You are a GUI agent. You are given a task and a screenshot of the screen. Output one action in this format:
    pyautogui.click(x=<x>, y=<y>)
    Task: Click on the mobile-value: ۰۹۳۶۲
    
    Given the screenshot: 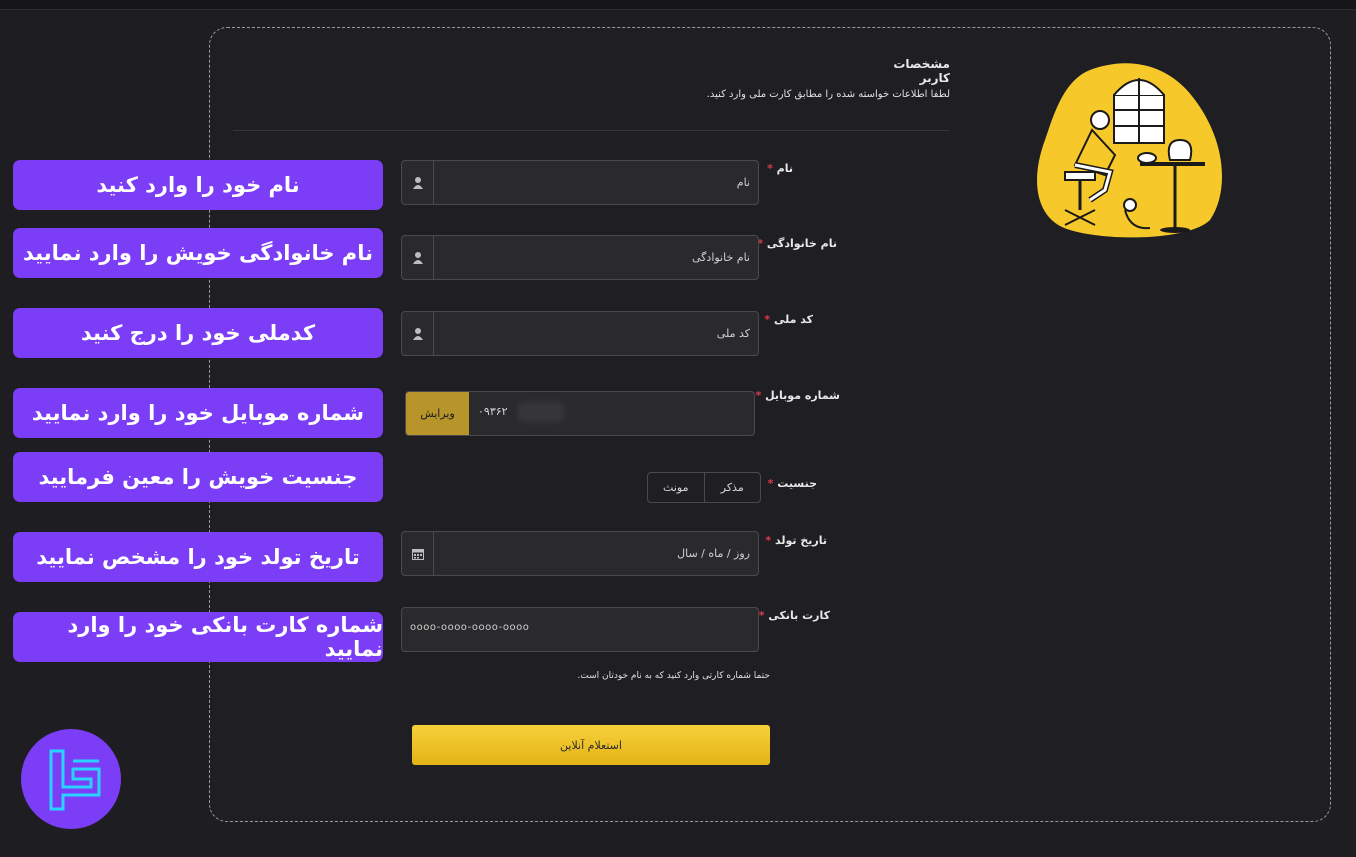 What is the action you would take?
    pyautogui.click(x=493, y=411)
    